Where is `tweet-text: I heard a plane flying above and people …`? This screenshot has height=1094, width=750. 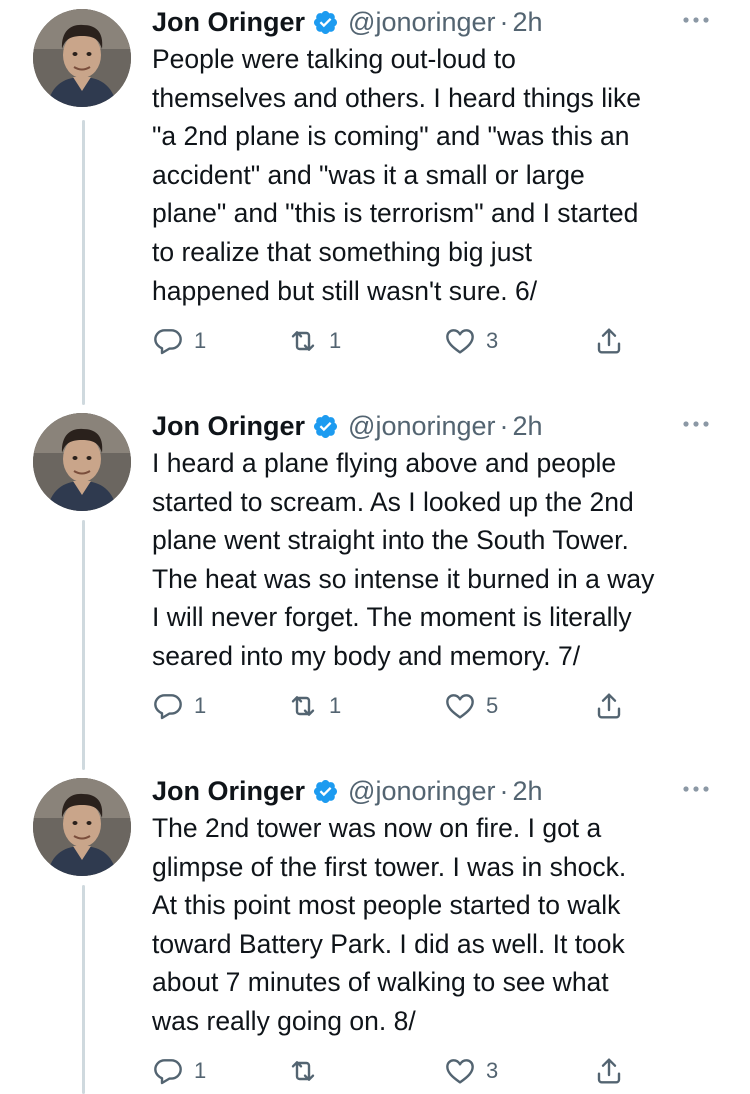 tweet-text: I heard a plane flying above and people … is located at coordinates (403, 559).